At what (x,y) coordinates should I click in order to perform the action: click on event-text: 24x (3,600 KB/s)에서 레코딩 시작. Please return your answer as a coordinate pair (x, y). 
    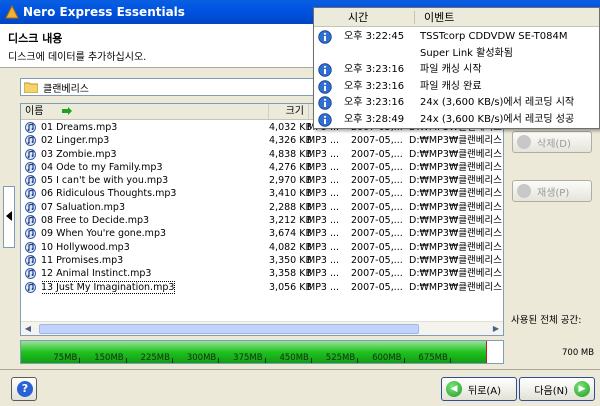
    Looking at the image, I should click on (497, 102).